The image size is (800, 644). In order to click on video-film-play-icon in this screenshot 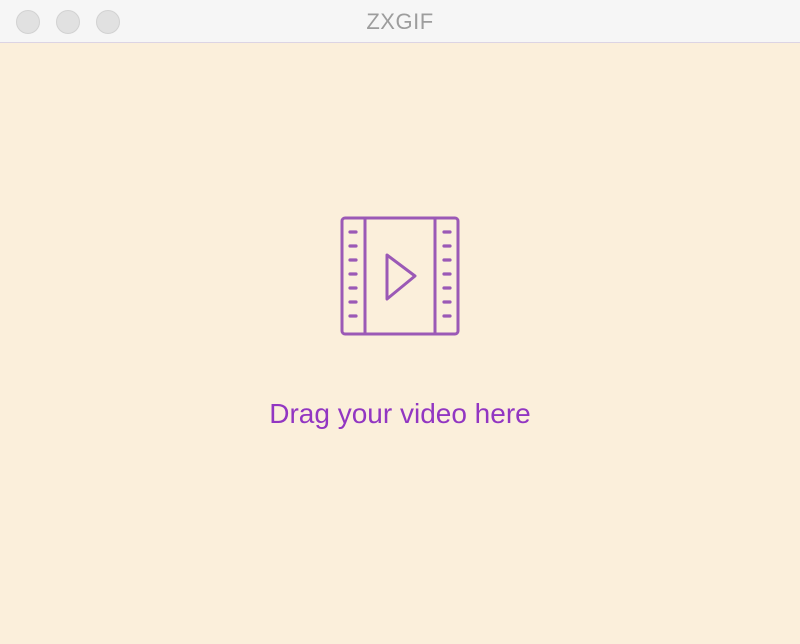, I will do `click(400, 276)`.